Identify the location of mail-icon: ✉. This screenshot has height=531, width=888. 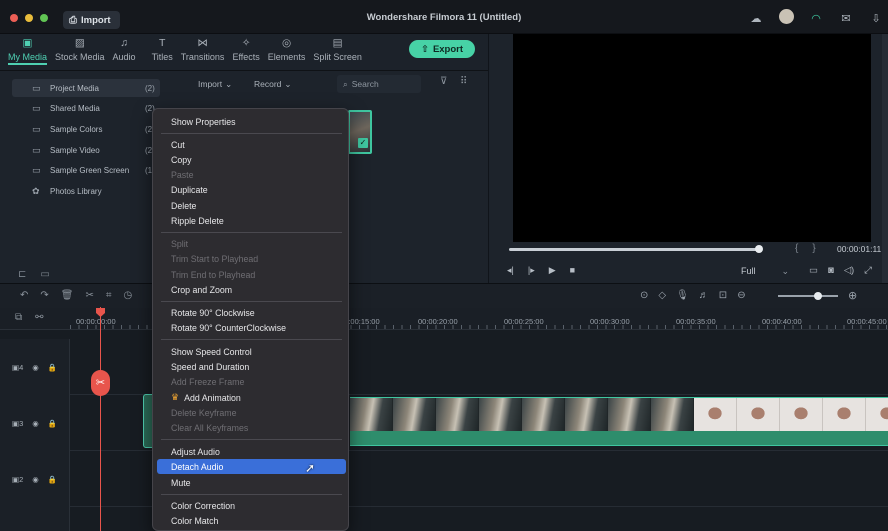
(846, 18).